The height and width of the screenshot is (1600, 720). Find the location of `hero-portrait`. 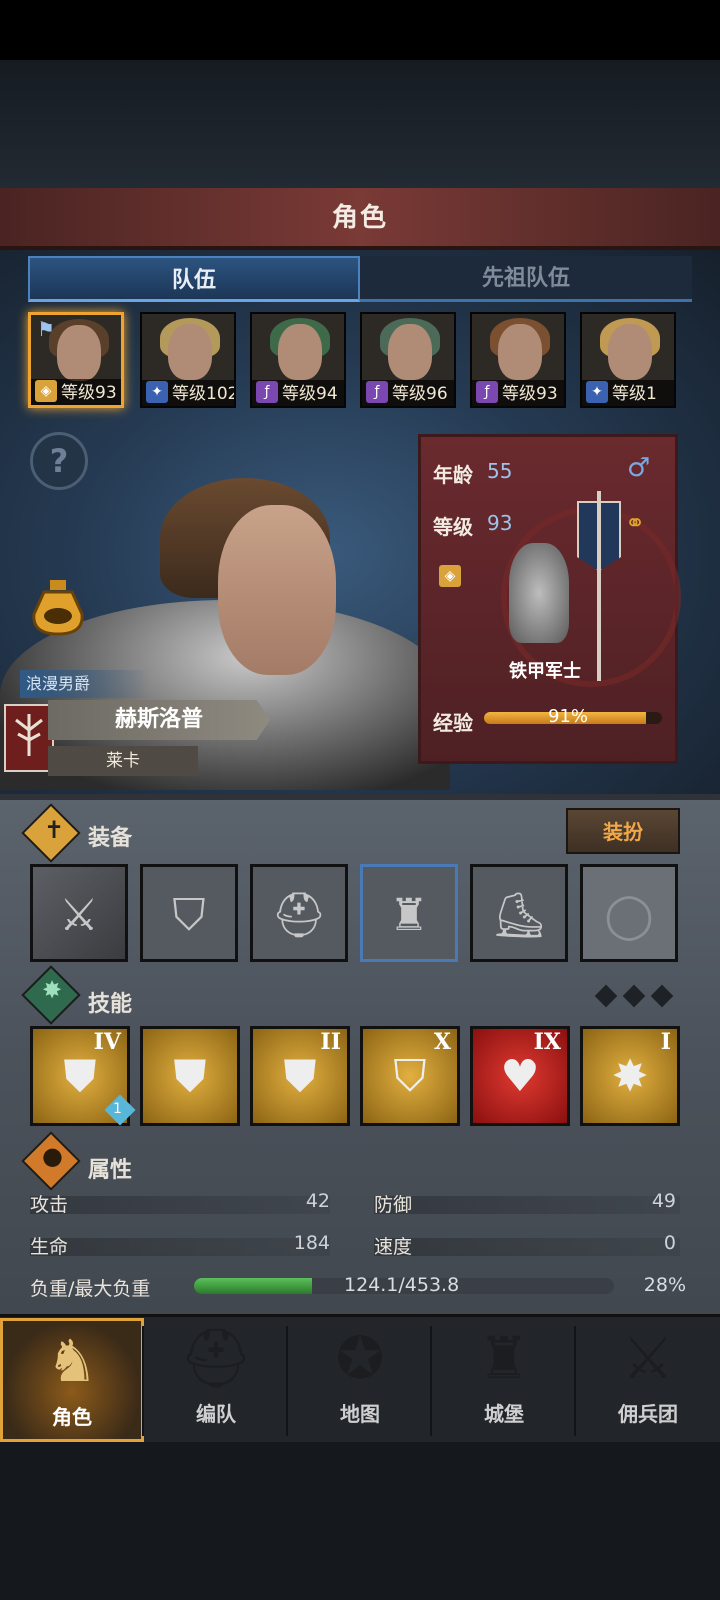

hero-portrait is located at coordinates (277, 590).